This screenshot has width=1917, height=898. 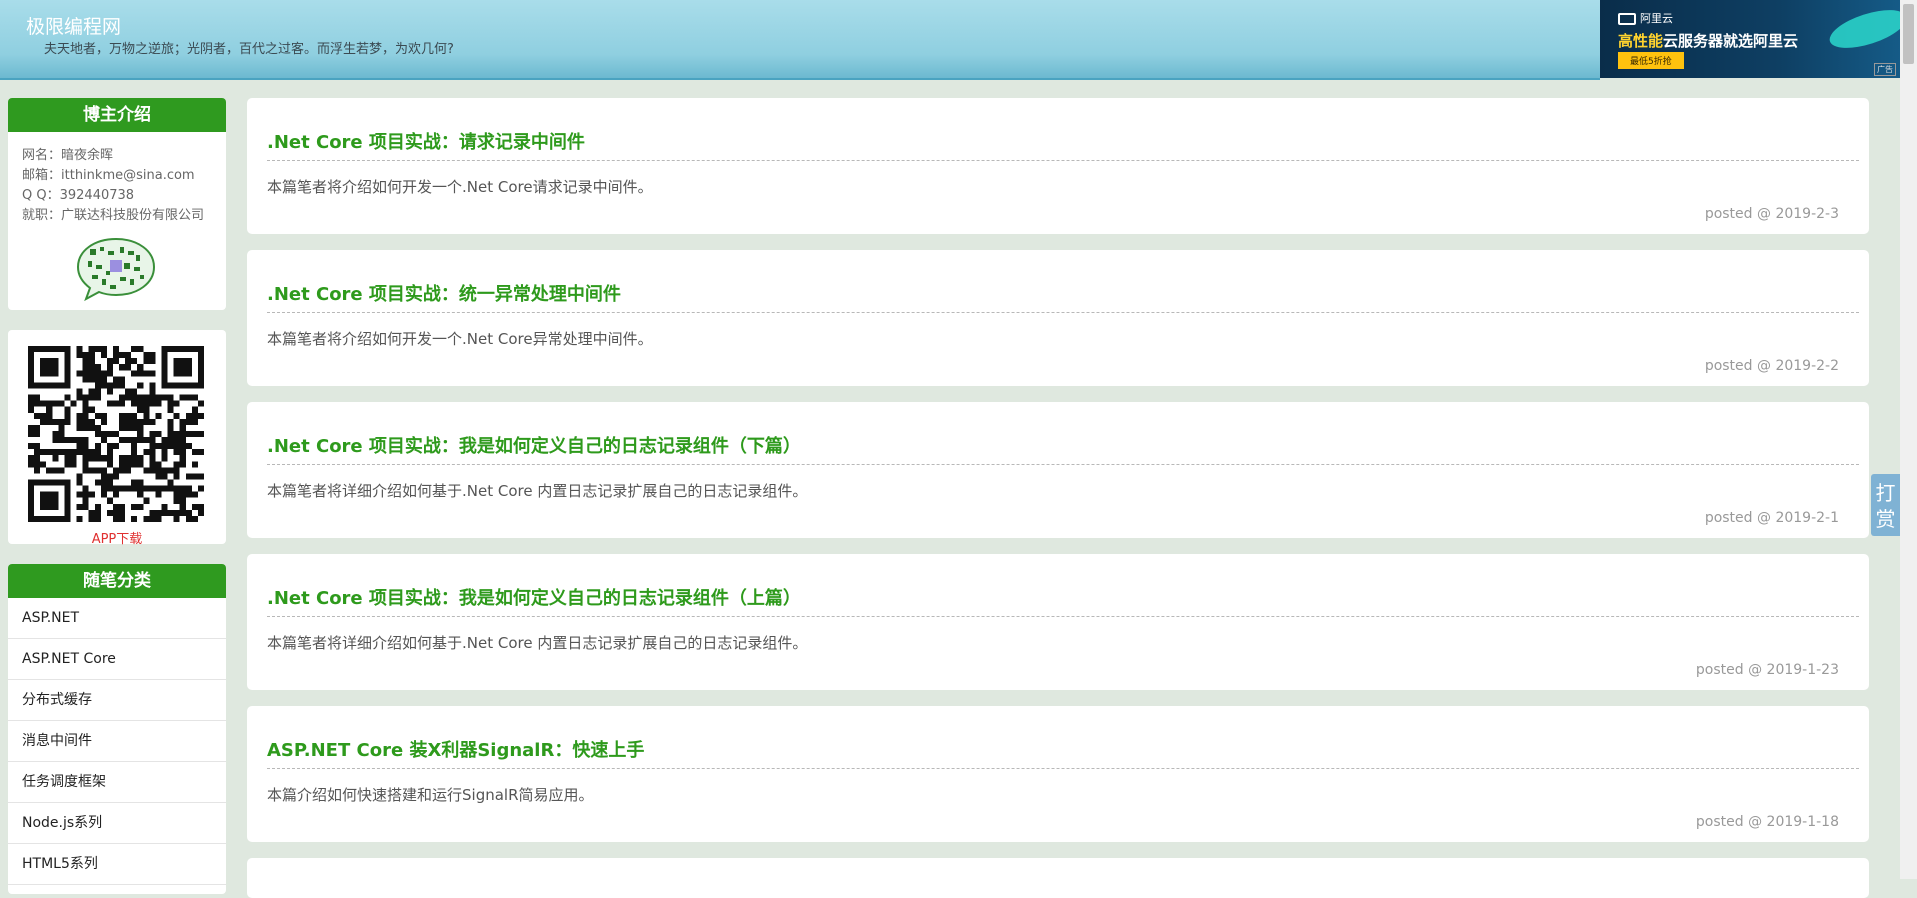 I want to click on wechat-qr-image, so click(x=116, y=269).